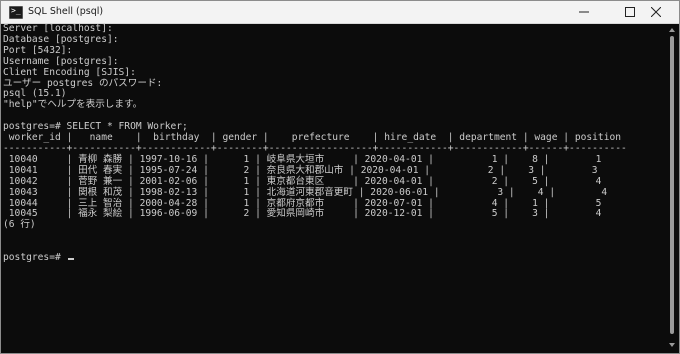  I want to click on console-line: psql (15.1), so click(35, 94).